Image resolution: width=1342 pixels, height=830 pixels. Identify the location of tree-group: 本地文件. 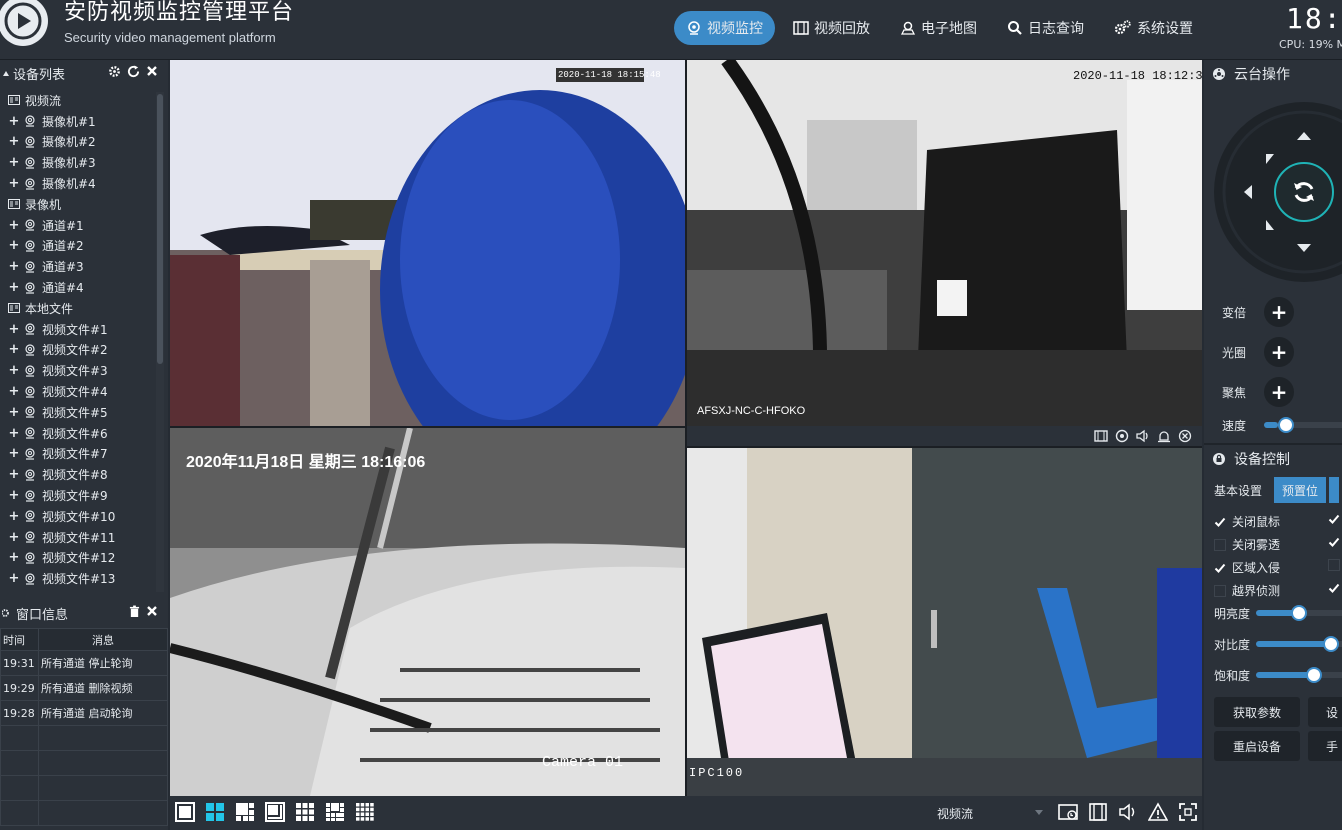
(78, 308).